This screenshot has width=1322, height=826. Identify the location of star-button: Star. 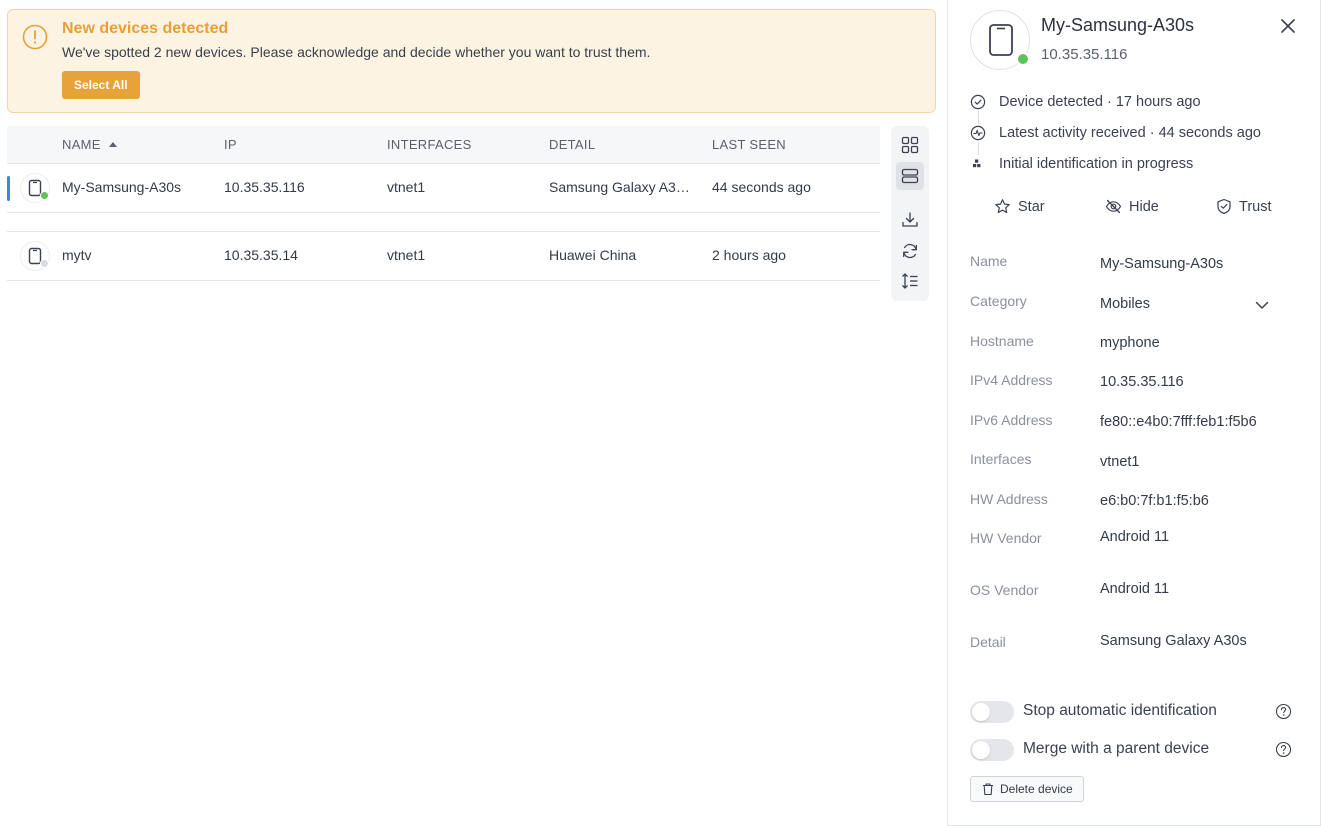
(1019, 206).